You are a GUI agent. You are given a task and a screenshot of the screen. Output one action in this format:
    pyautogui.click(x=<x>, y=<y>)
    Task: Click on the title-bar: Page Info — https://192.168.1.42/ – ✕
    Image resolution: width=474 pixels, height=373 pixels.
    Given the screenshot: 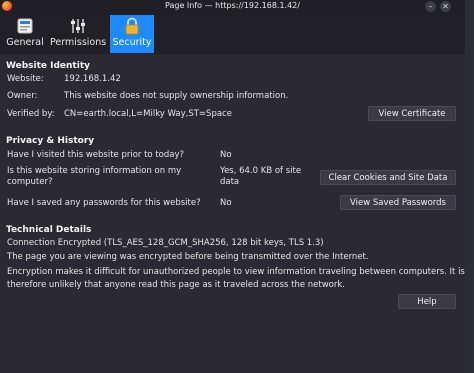 What is the action you would take?
    pyautogui.click(x=232, y=7)
    